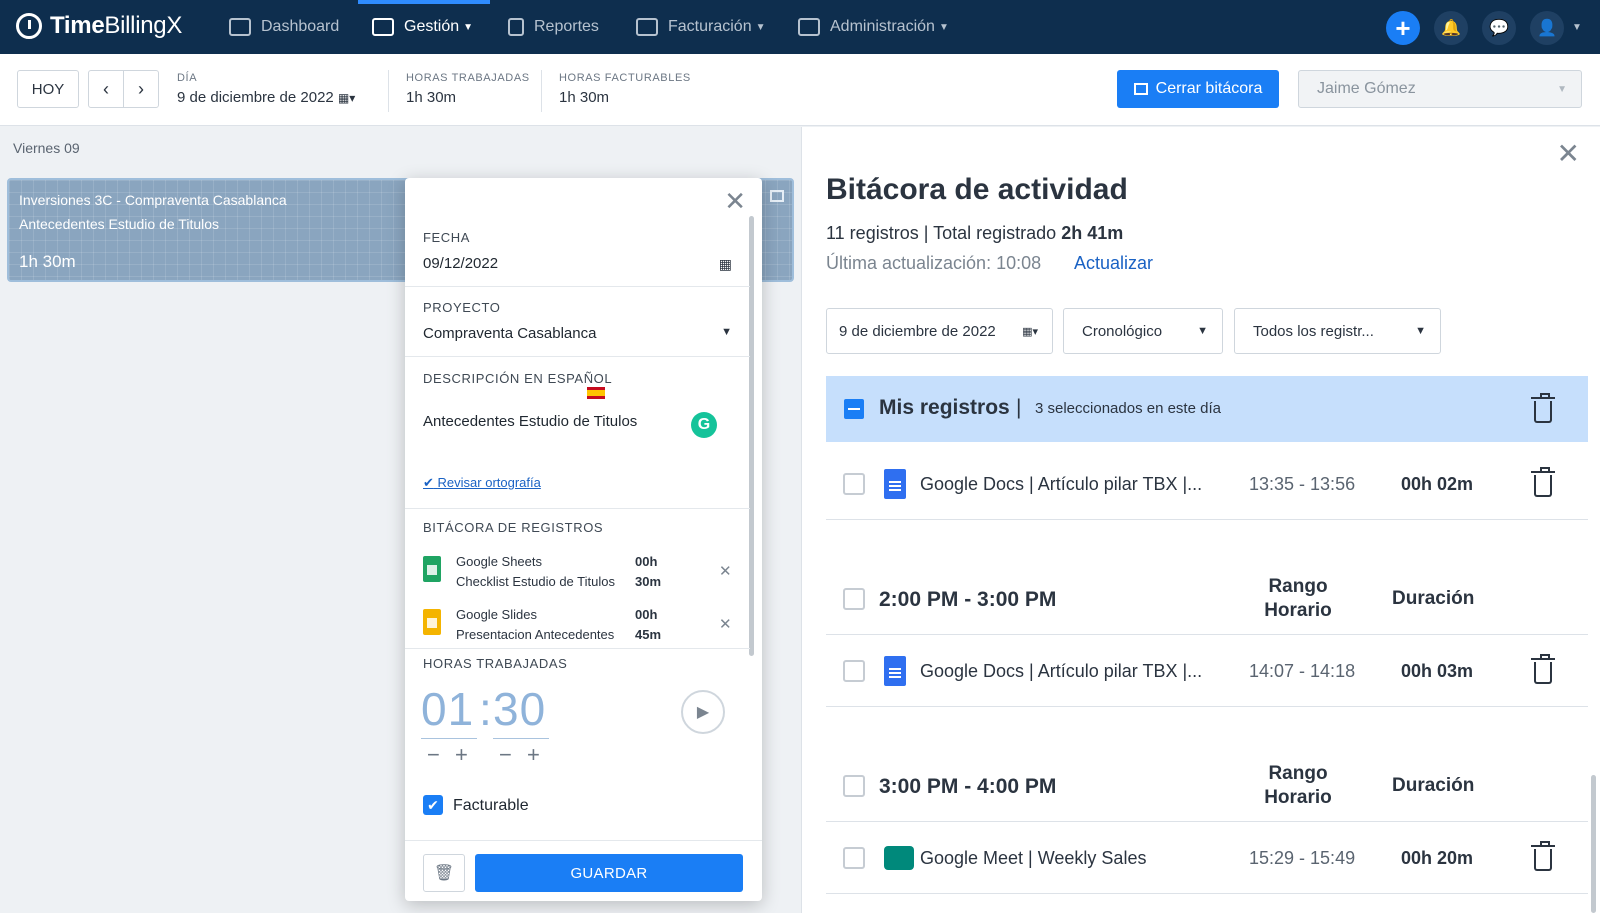 Image resolution: width=1600 pixels, height=913 pixels. What do you see at coordinates (489, 482) in the screenshot?
I see `spellcheck-label: Revisar ortografía` at bounding box center [489, 482].